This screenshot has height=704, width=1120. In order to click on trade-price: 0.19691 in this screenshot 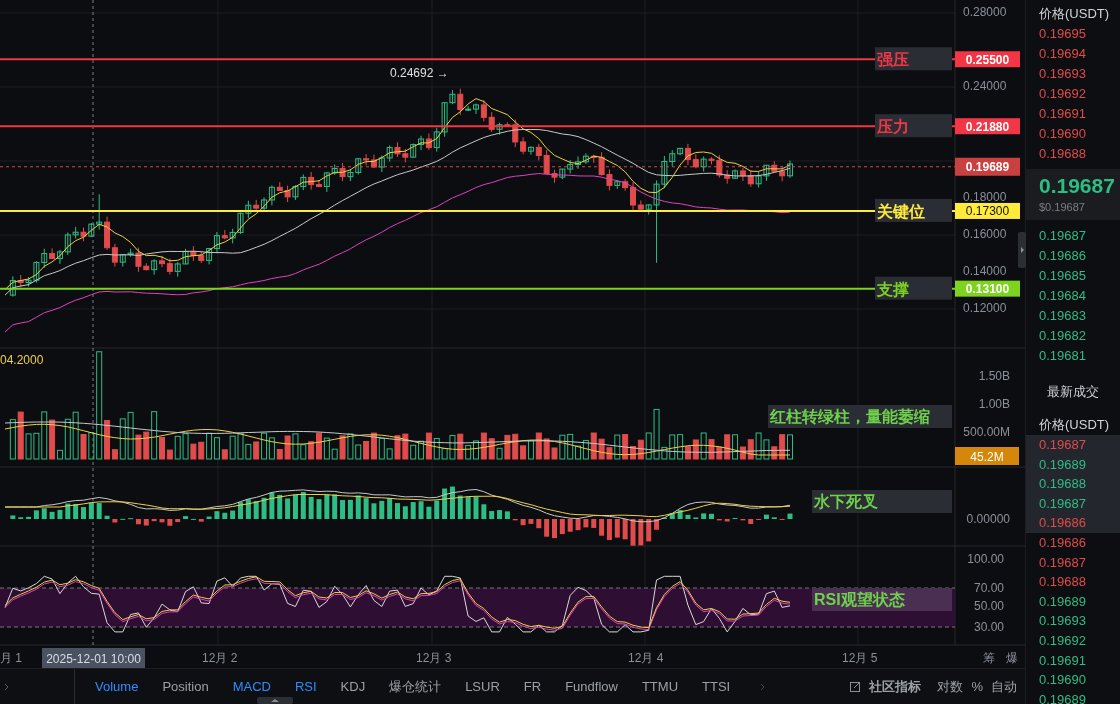, I will do `click(1062, 660)`.